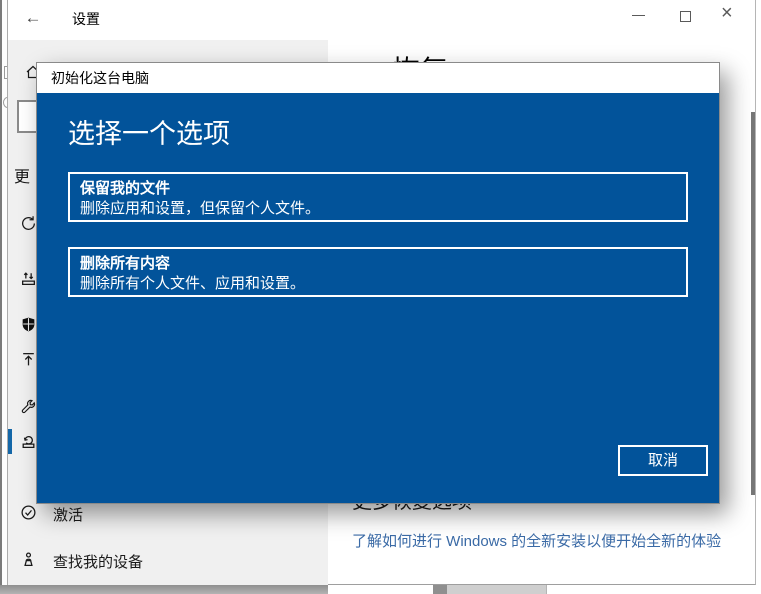  What do you see at coordinates (378, 197) in the screenshot?
I see `option-keep-my-files: 保留我的文件 删除应用和设置，但保留个人文件。` at bounding box center [378, 197].